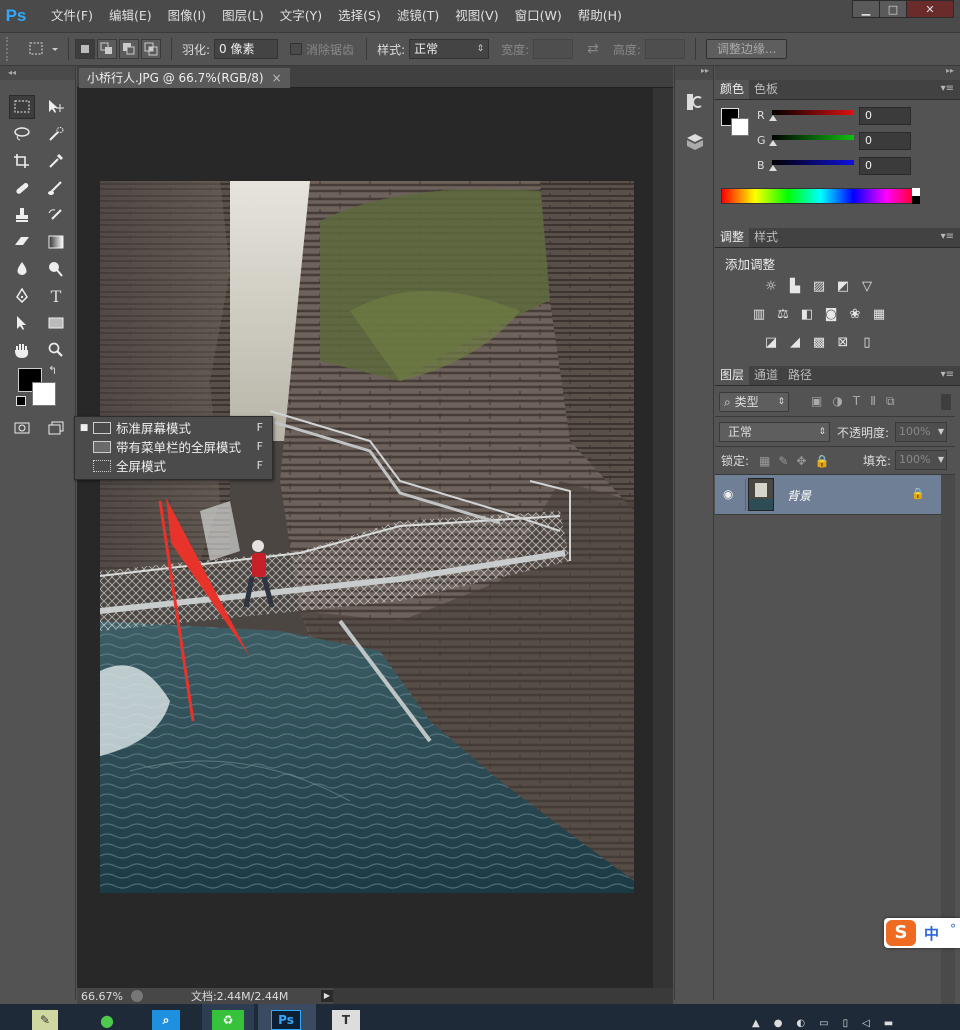 The image size is (960, 1030). I want to click on status-menu-arrow-icon: ▶, so click(327, 996).